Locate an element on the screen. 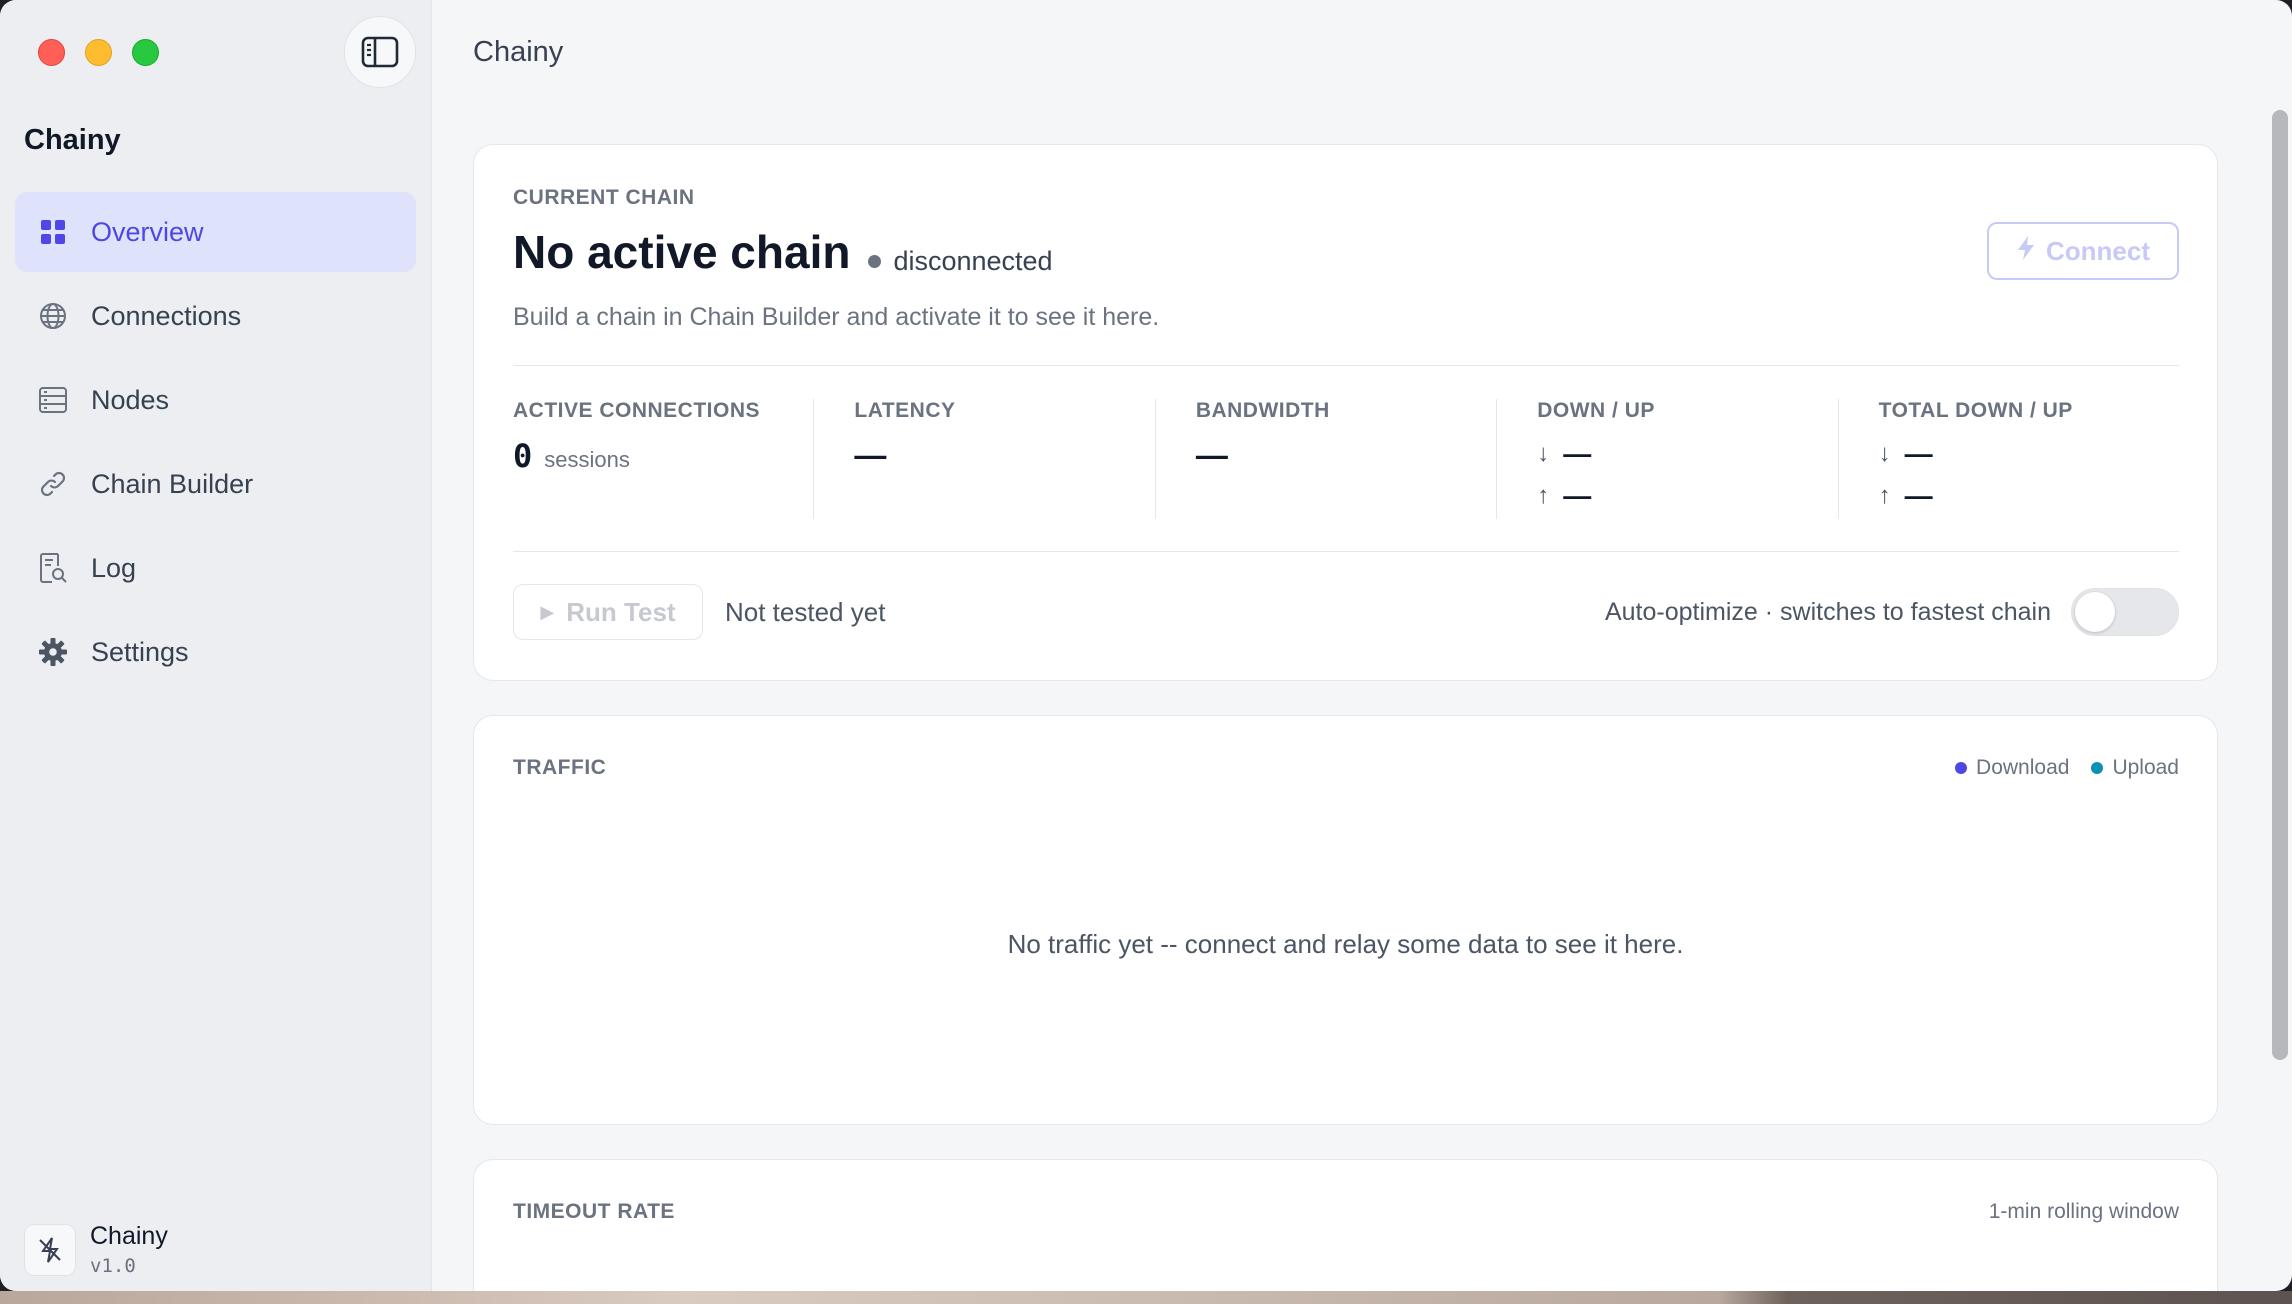 Image resolution: width=2292 pixels, height=1304 pixels. gear-icon is located at coordinates (53, 652).